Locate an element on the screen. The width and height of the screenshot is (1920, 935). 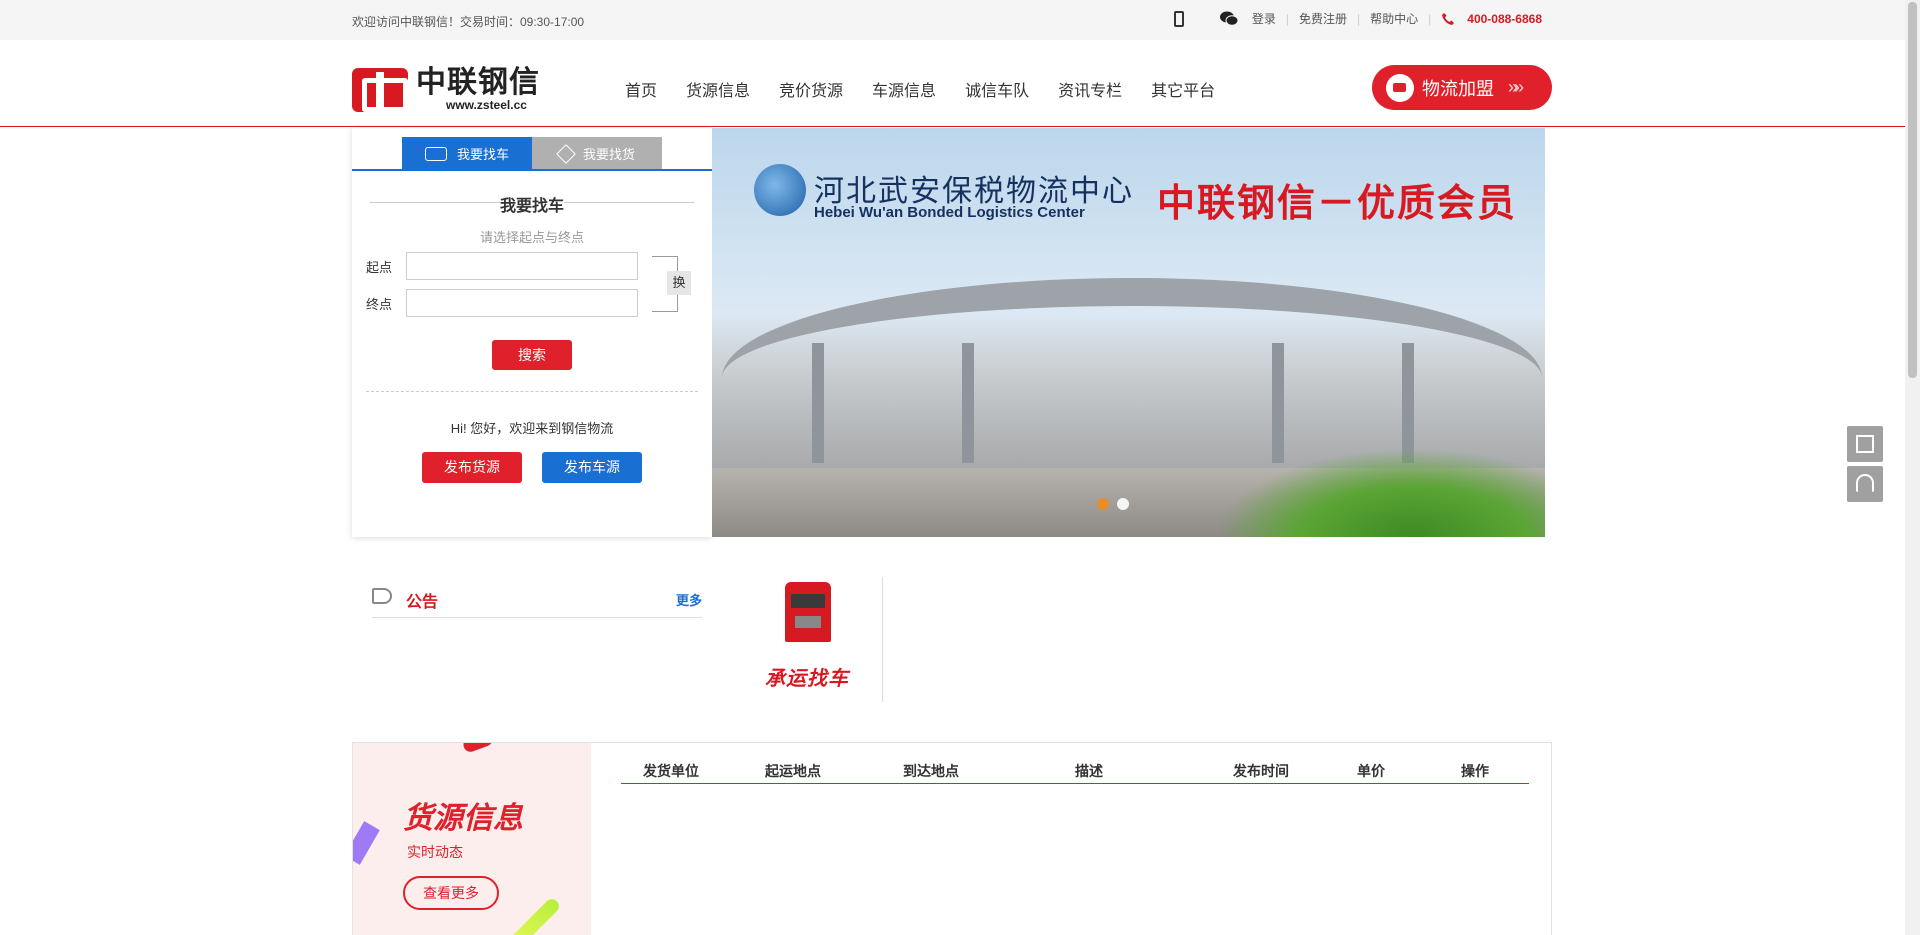
cargo-side-card: 货源信息 实时动态 查看更多 is located at coordinates (472, 839).